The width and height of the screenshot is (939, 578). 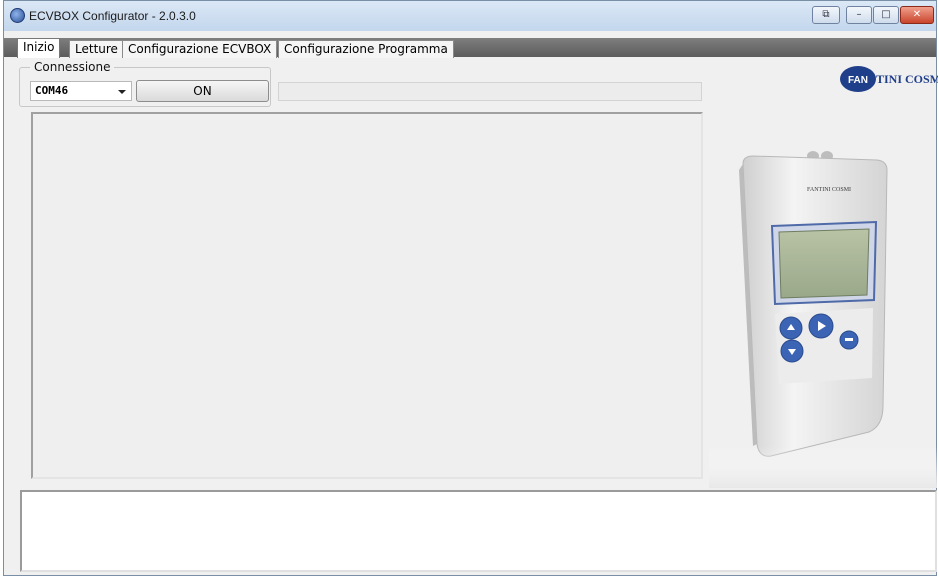 What do you see at coordinates (81, 91) in the screenshot?
I see `com-port-select: COM46` at bounding box center [81, 91].